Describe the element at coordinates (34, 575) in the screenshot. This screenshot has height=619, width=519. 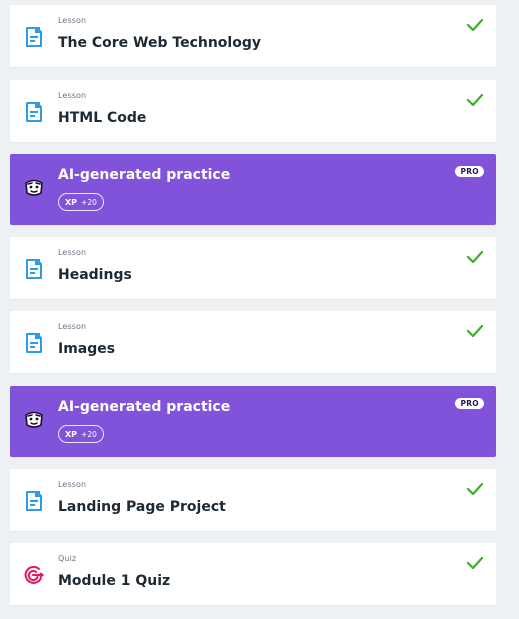
I see `target-icon` at that location.